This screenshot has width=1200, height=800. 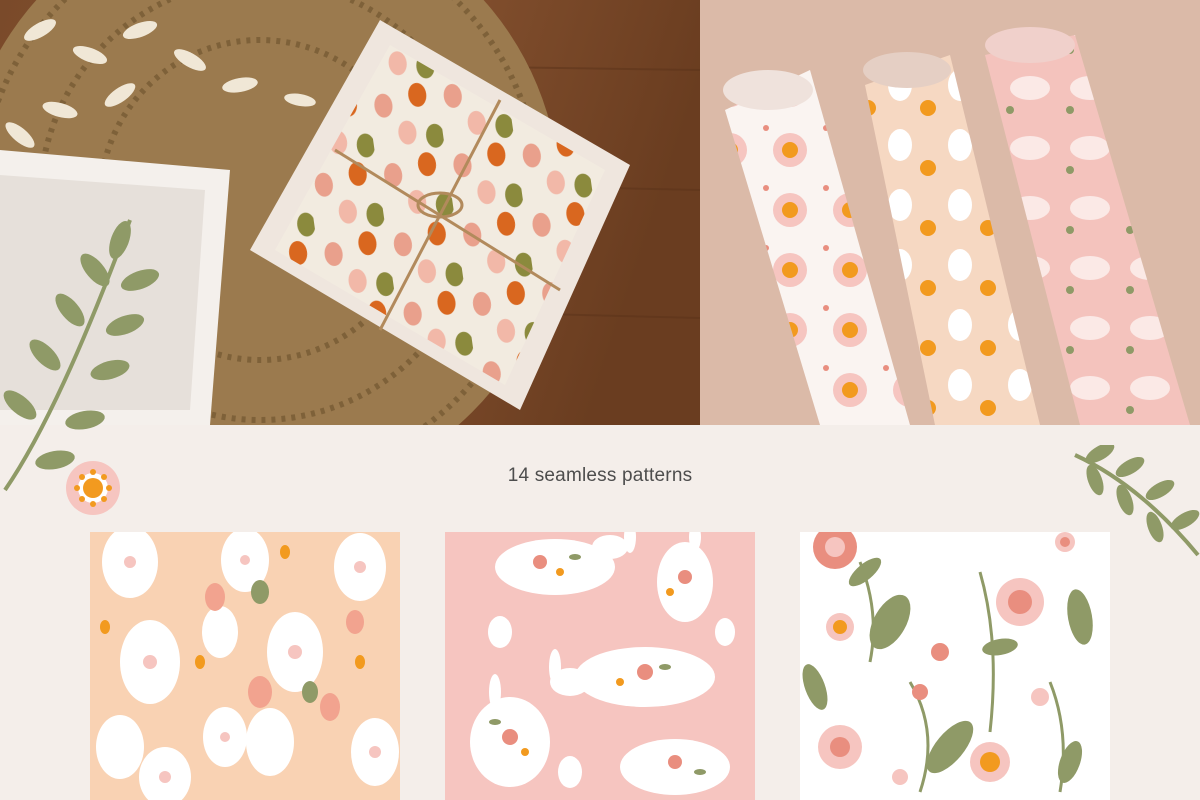 I want to click on bunny-pattern-swatch, so click(x=600, y=666).